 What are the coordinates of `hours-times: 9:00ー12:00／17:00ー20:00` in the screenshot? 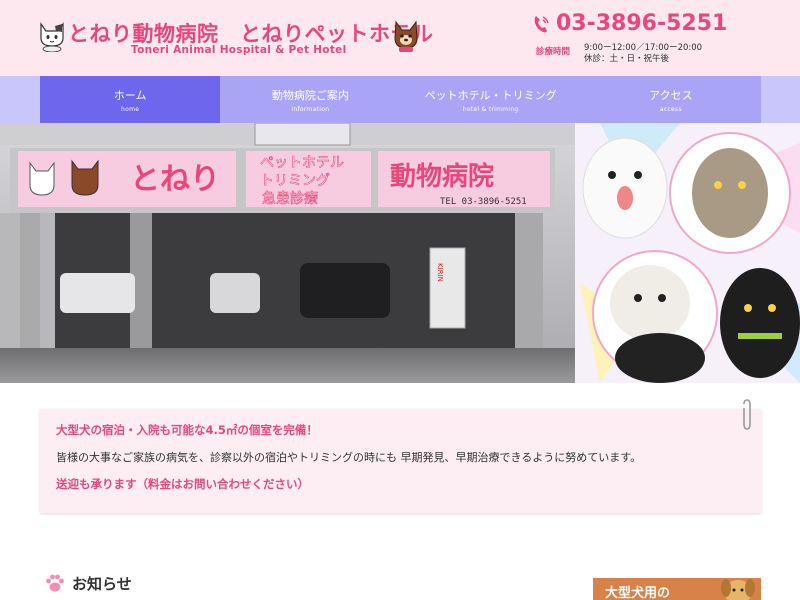 It's located at (643, 48).